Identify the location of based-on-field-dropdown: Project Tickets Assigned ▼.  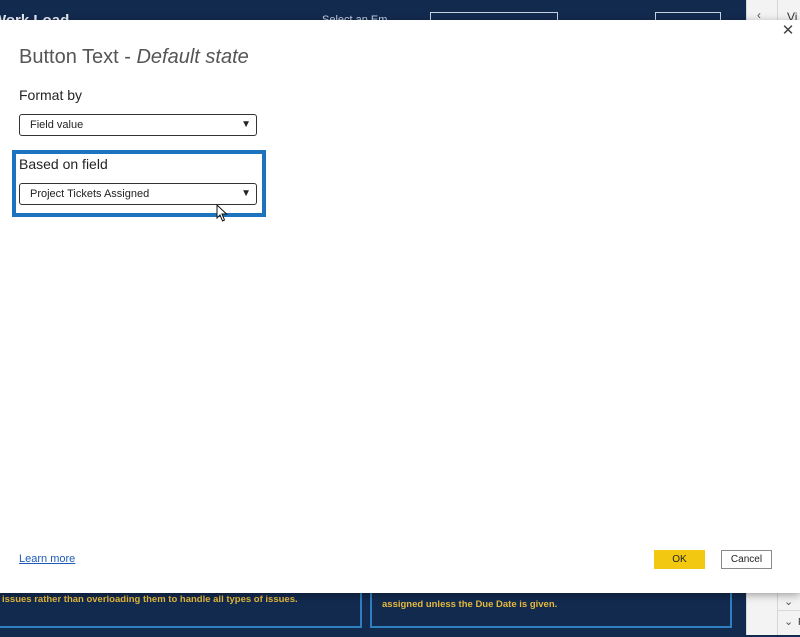
(138, 194).